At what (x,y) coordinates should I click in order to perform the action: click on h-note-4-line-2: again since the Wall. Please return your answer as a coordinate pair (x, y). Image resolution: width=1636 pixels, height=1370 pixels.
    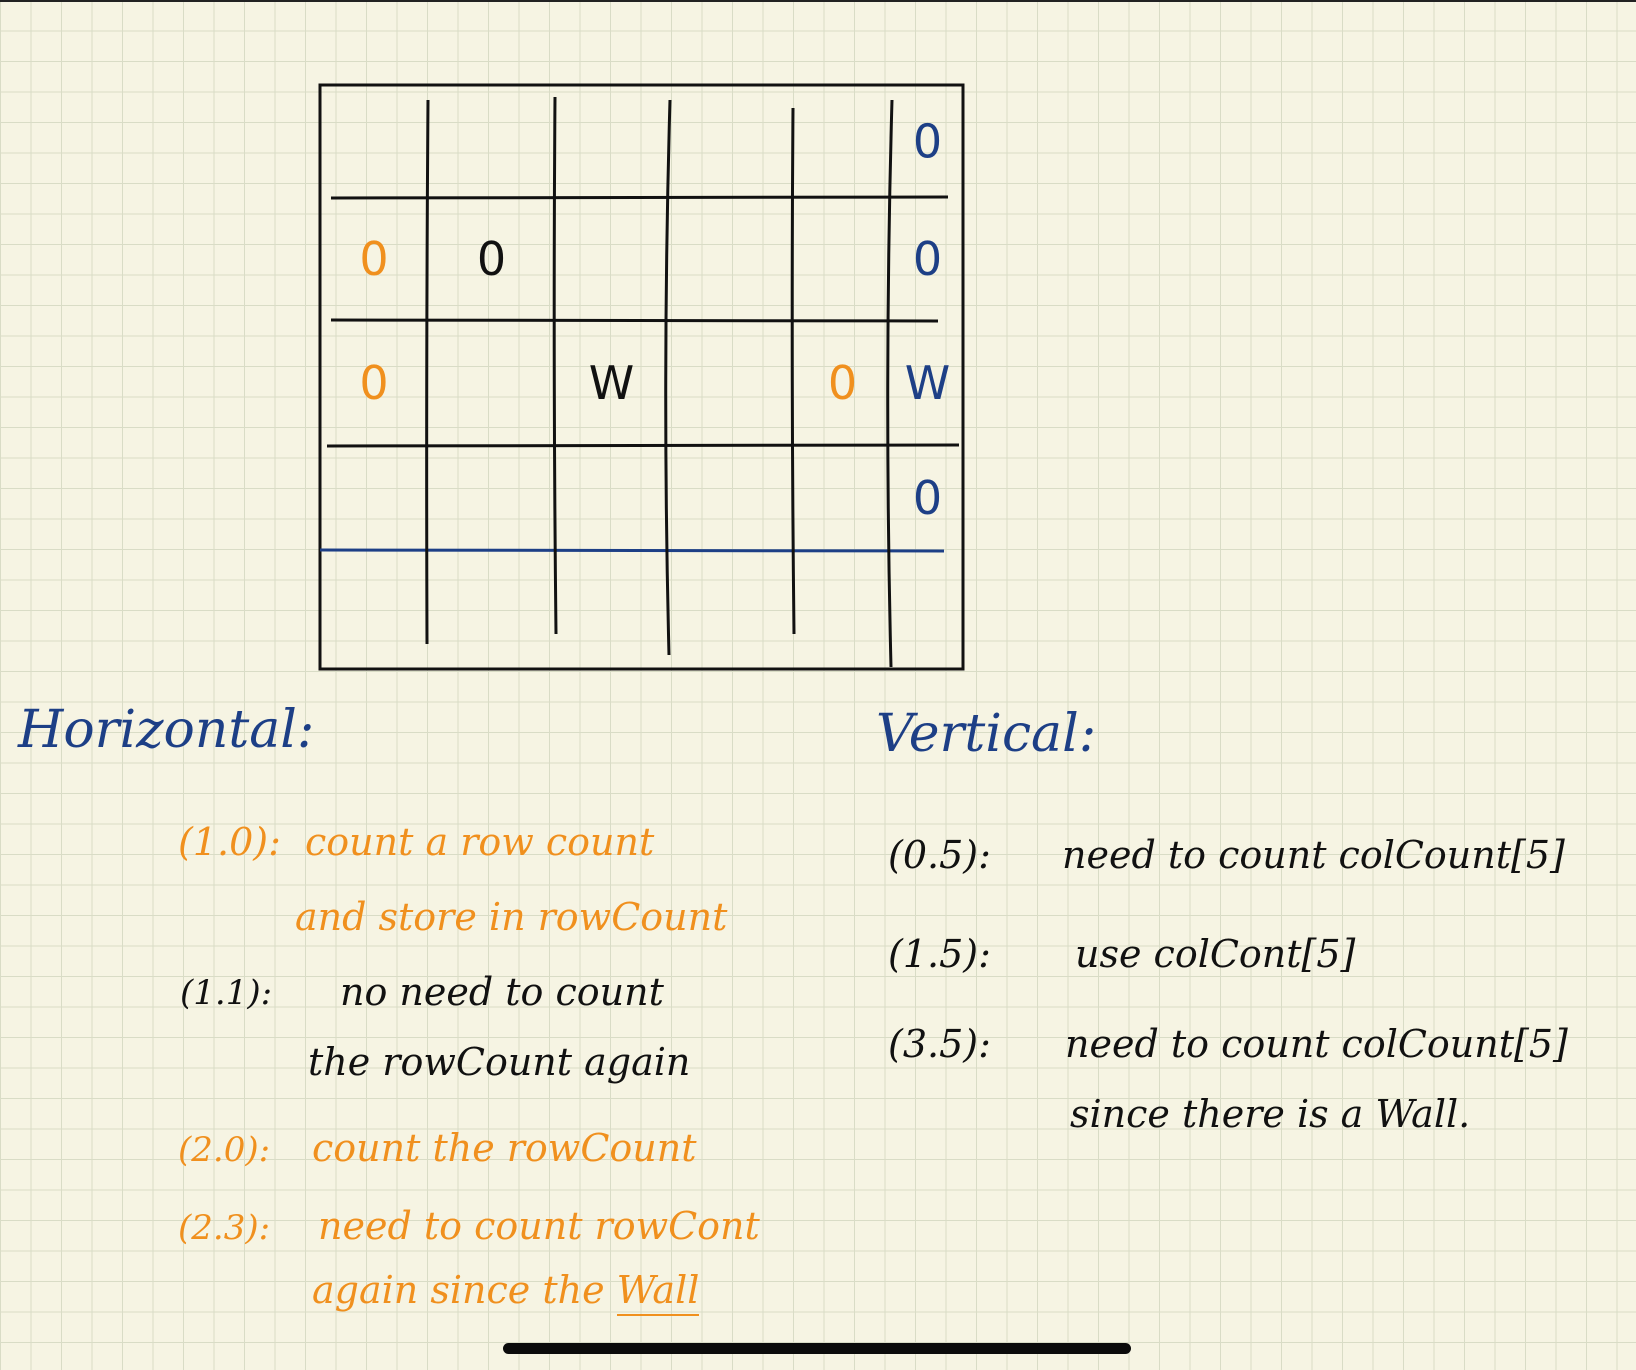
    Looking at the image, I should click on (506, 1292).